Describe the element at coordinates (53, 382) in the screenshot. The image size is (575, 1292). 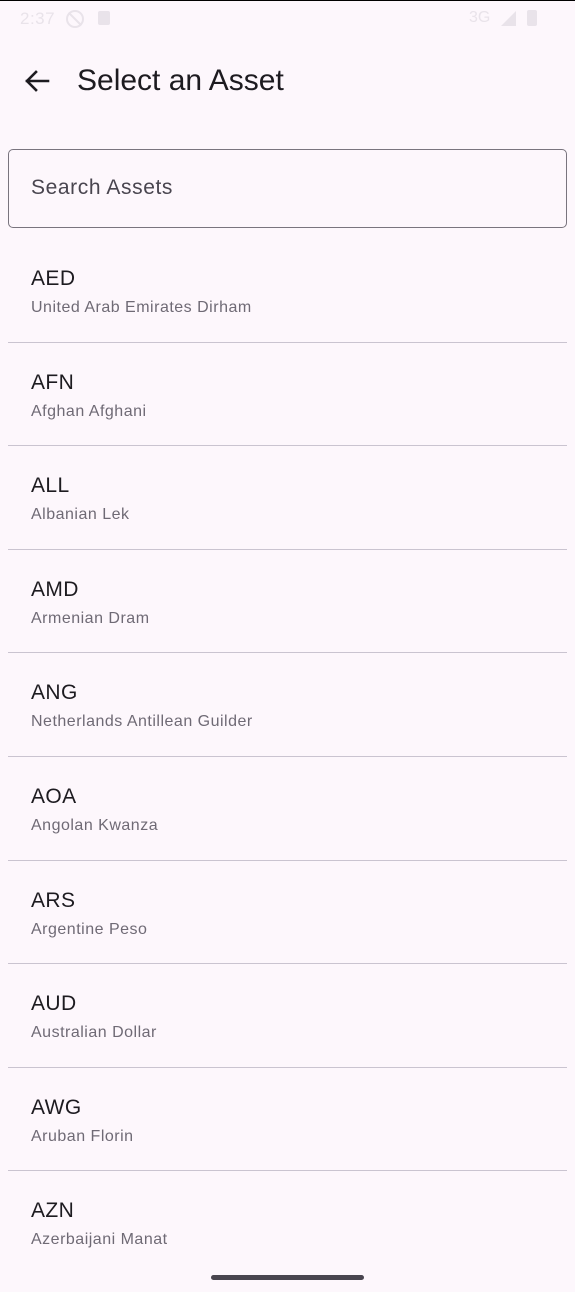
I see `asset-code: AFN` at that location.